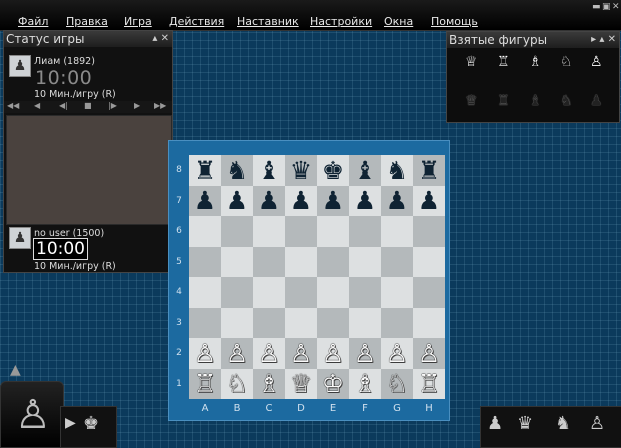  I want to click on square-e1: ♔, so click(333, 383).